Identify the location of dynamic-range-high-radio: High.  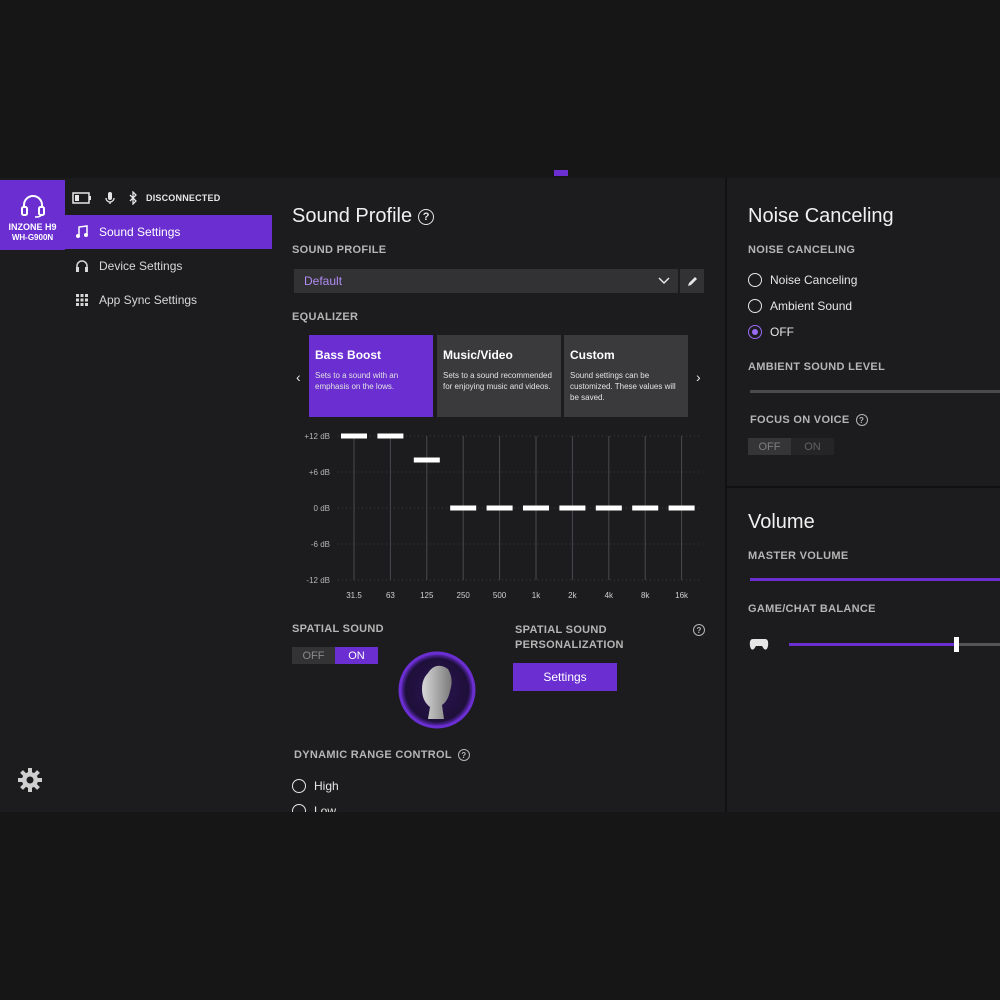
(315, 786).